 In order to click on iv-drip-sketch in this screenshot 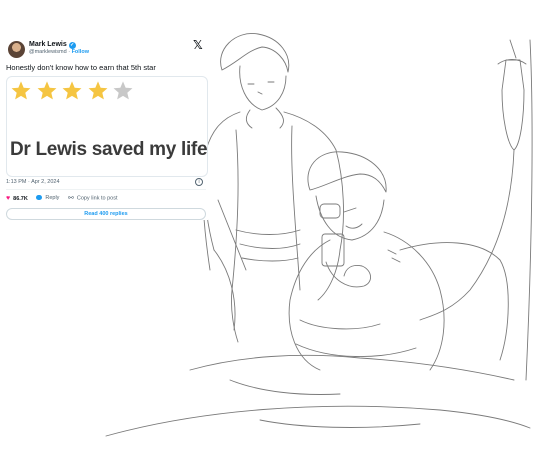, I will do `click(473, 190)`.